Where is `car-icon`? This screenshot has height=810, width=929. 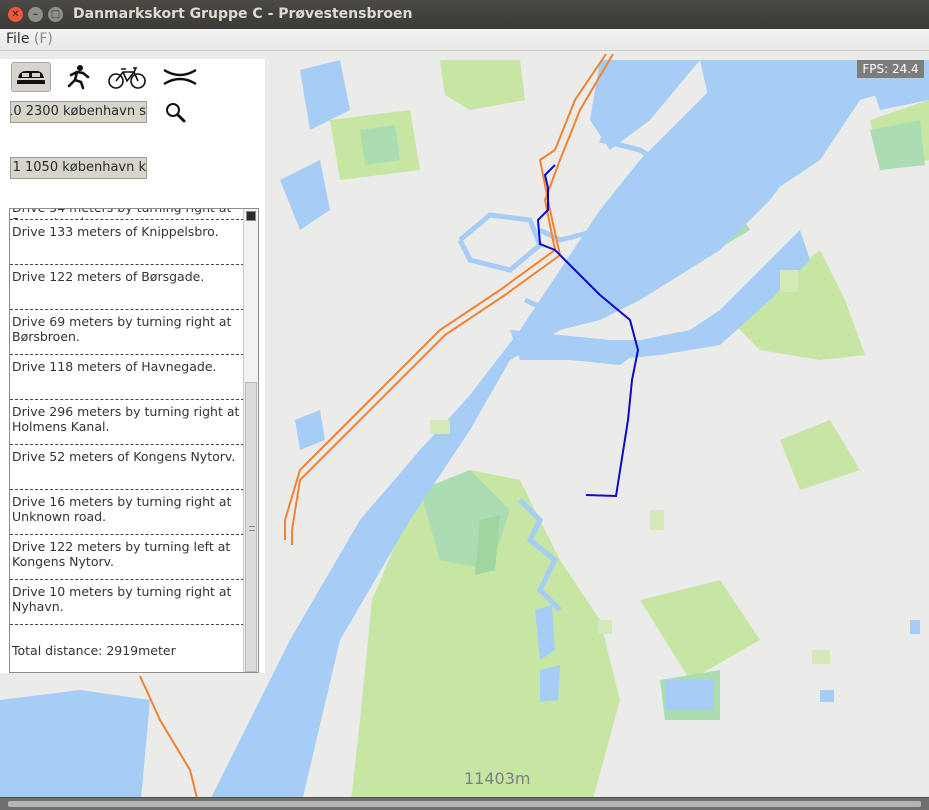 car-icon is located at coordinates (31, 77).